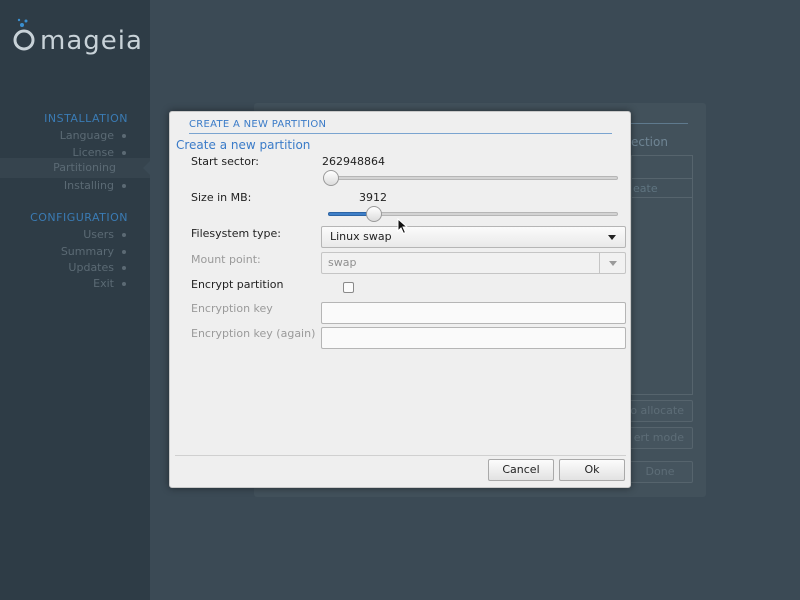  I want to click on sidebar-item-updates: Updates, so click(97, 267).